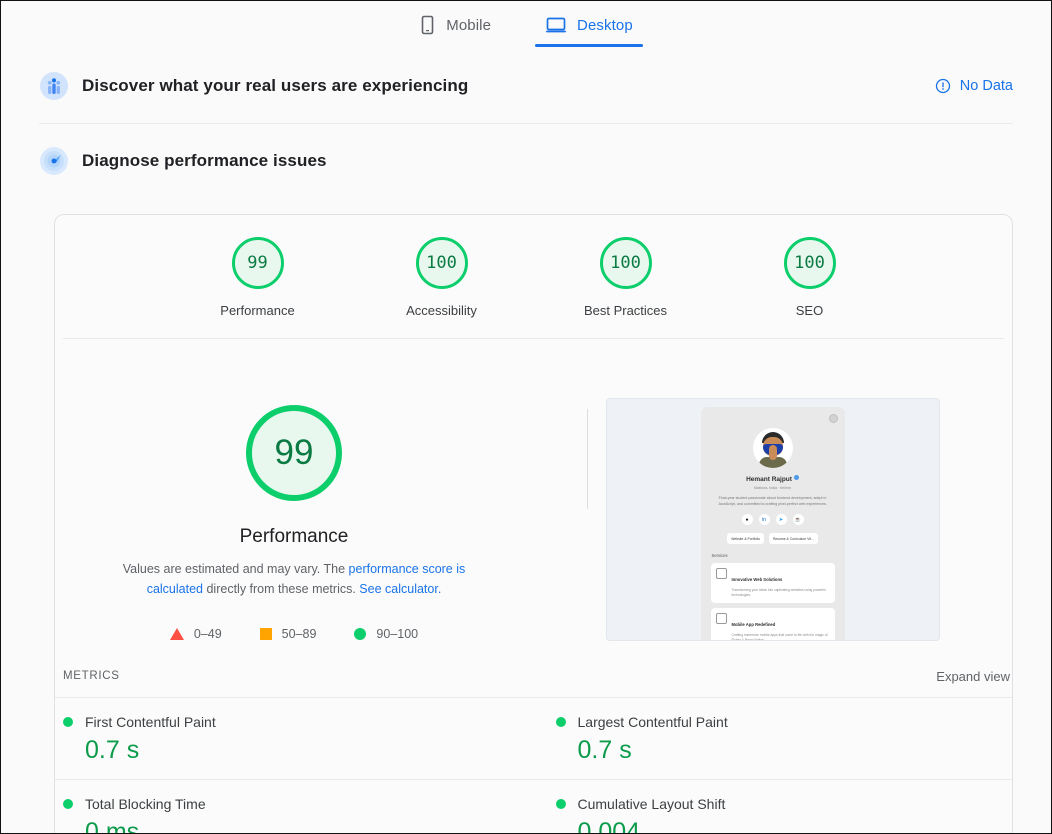 This screenshot has height=834, width=1052. I want to click on github-icon: ●, so click(747, 519).